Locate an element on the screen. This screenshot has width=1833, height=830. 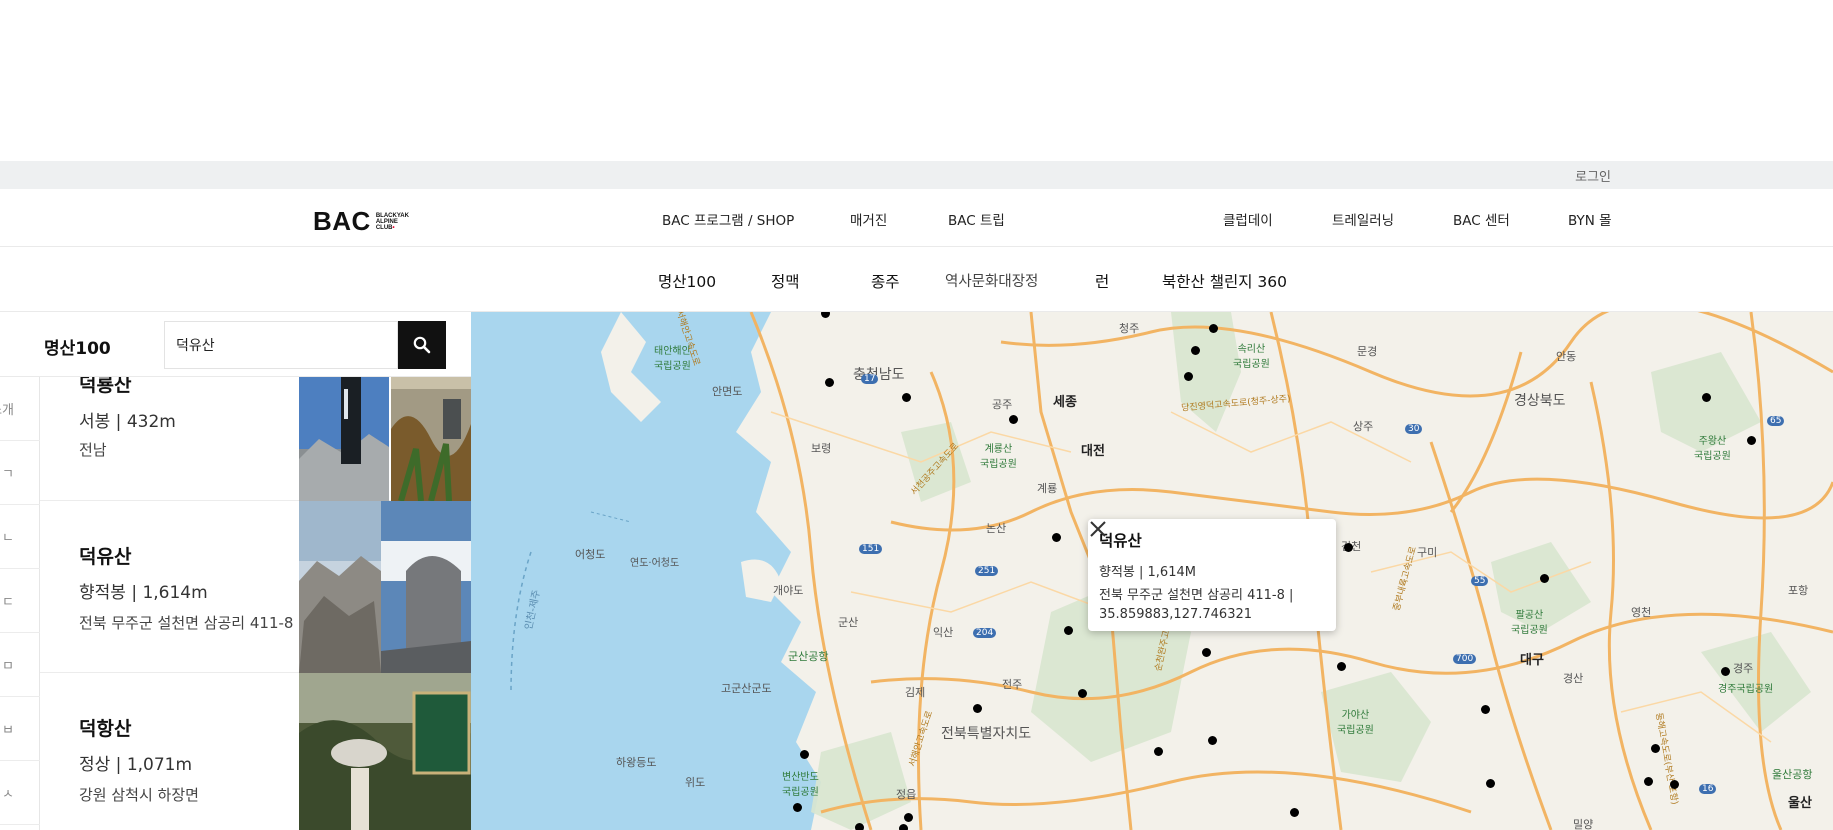
index-item-nieun: ㄴ is located at coordinates (20, 537).